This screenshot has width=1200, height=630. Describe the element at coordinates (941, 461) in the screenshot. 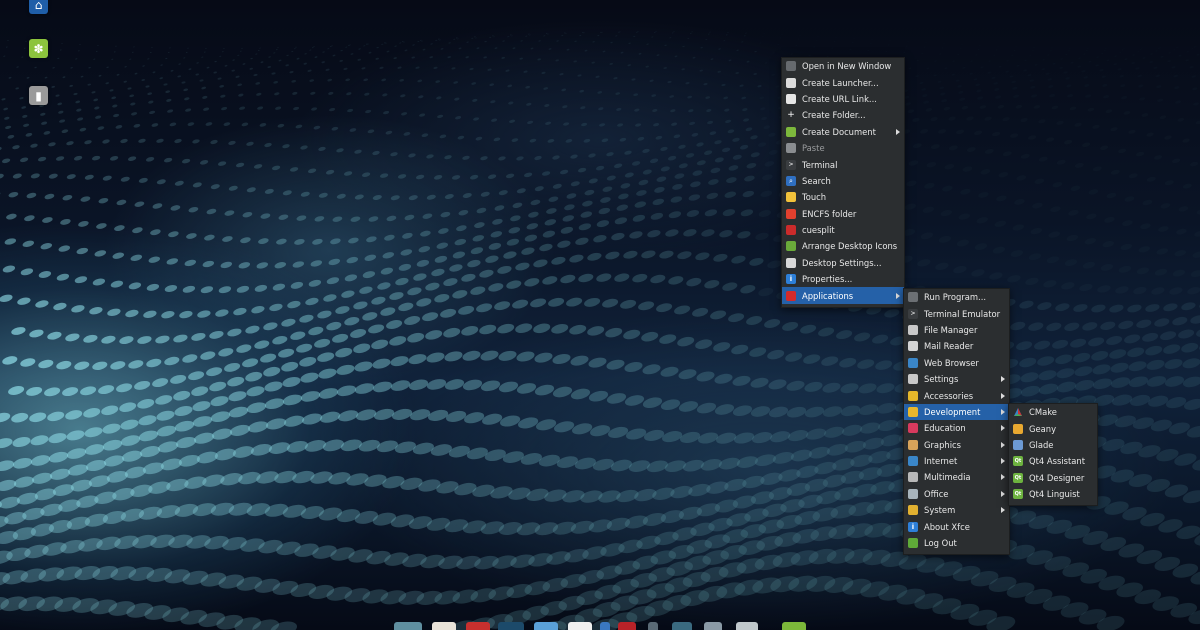

I see `menu-item-label: Internet` at that location.